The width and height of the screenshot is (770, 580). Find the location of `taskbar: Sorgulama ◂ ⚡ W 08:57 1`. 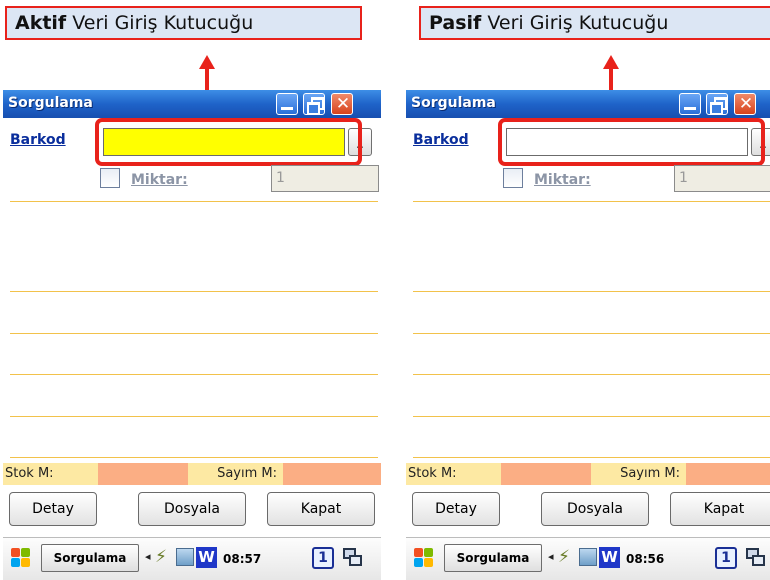

taskbar: Sorgulama ◂ ⚡ W 08:57 1 is located at coordinates (192, 558).